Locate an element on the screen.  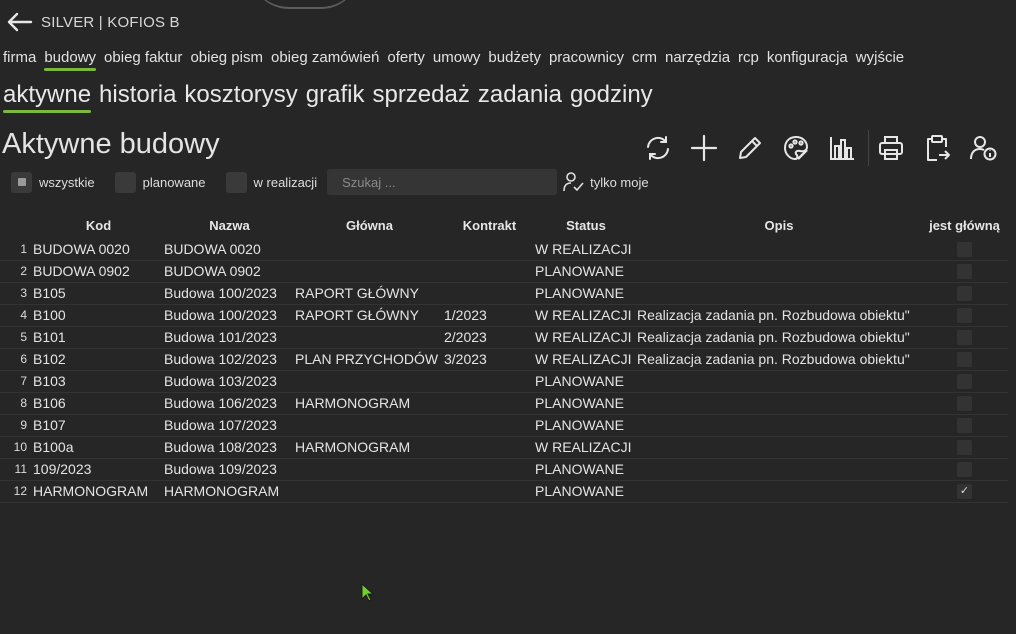
table-row: 9 B107 Budowa 107/2023 PLANOWANE is located at coordinates (504, 425).